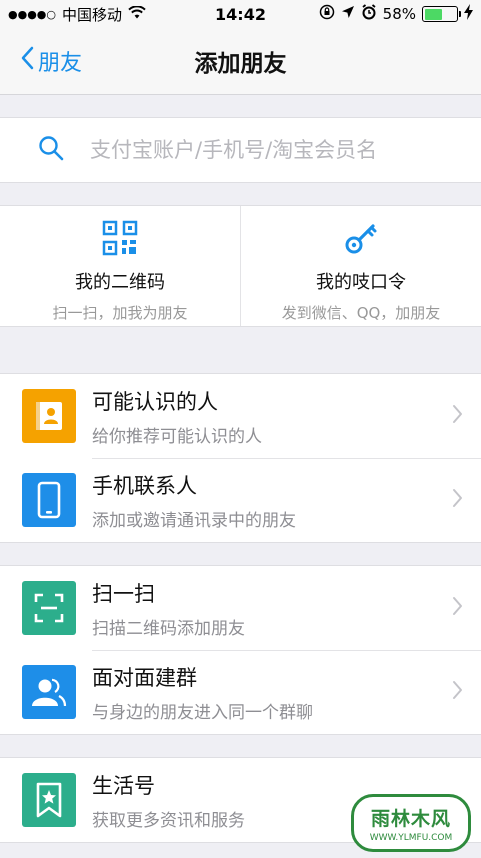  I want to click on list-item-face-to-face-group: 面对面建群 与身边的朋友进入同一个群聊, so click(240, 692).